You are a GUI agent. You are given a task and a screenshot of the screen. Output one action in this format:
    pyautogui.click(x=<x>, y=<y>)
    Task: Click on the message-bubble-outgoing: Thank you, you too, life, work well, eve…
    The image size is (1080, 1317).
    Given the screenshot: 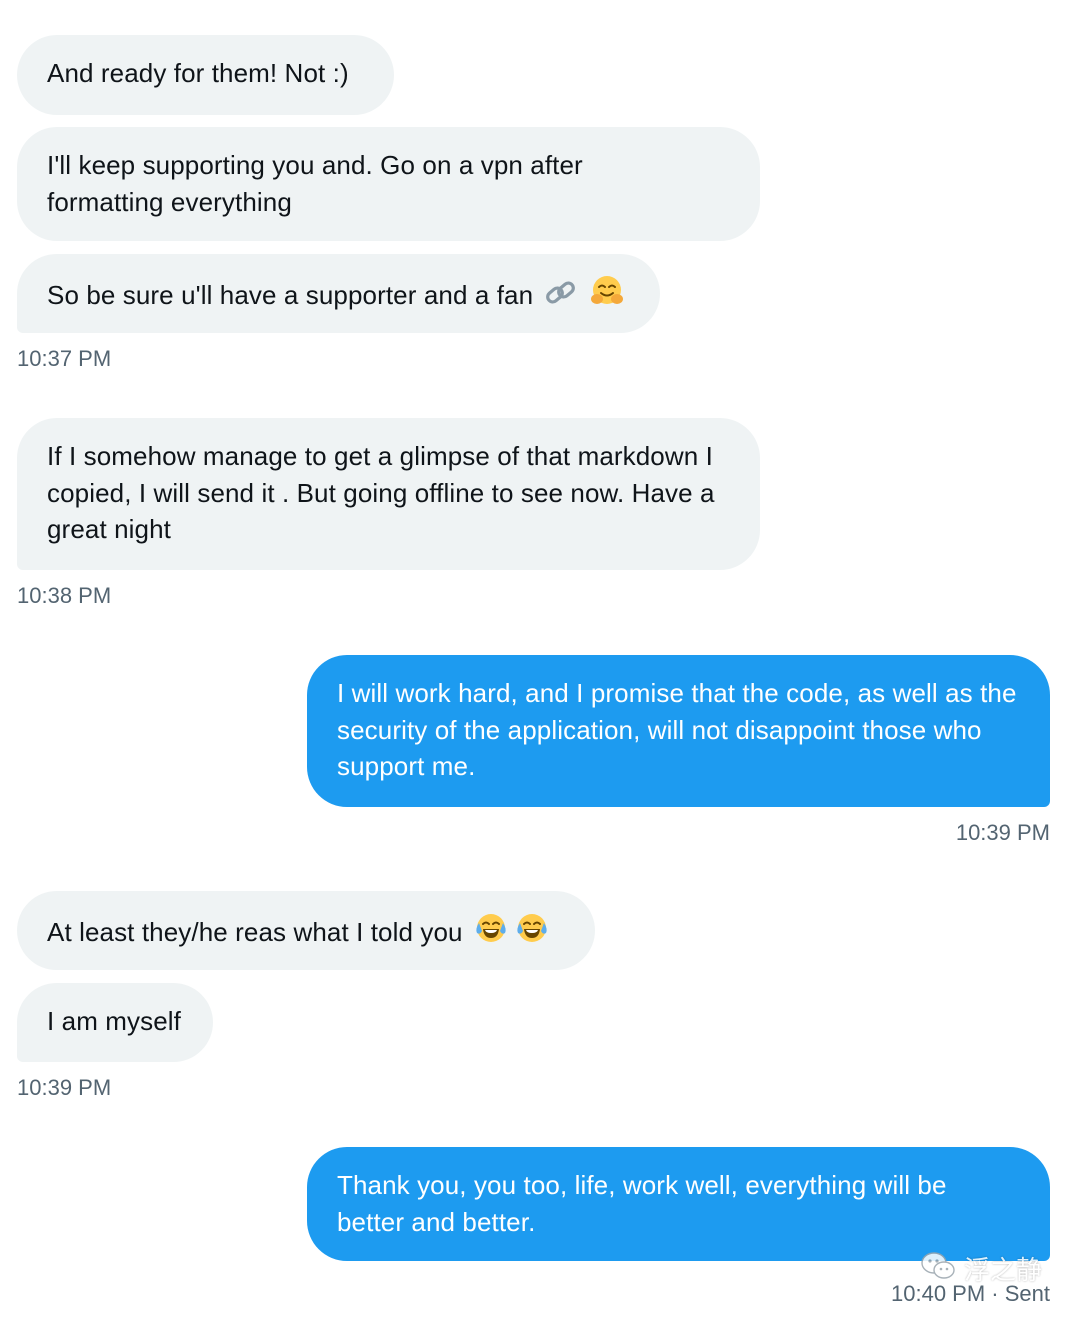 What is the action you would take?
    pyautogui.click(x=678, y=1204)
    